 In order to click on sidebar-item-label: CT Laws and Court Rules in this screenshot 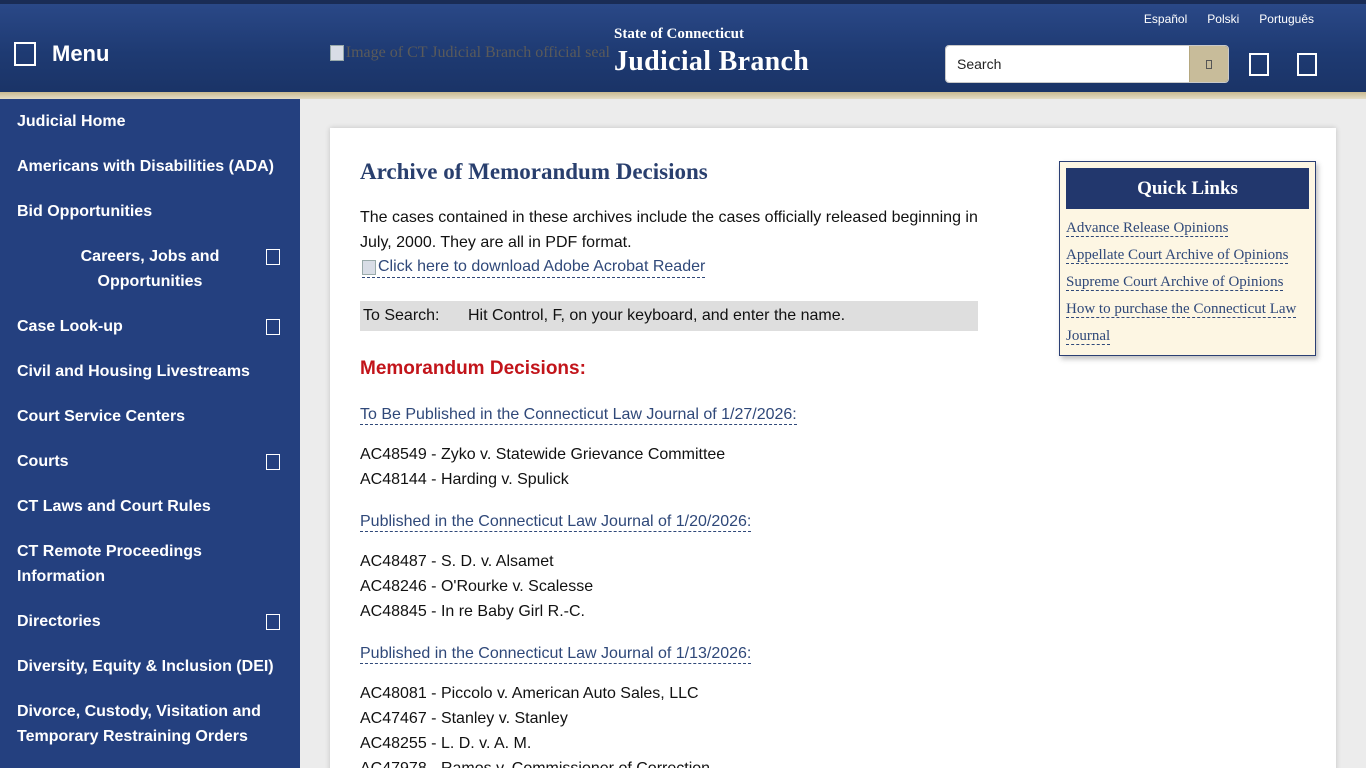, I will do `click(114, 506)`.